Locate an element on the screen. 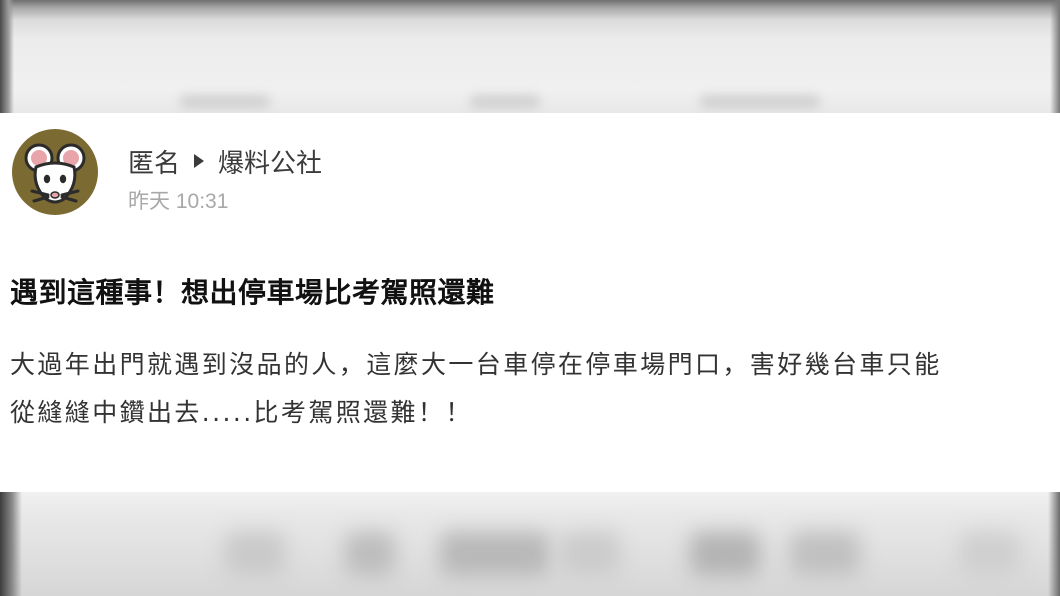 The height and width of the screenshot is (596, 1060). mouse-avatar-icon is located at coordinates (55, 172).